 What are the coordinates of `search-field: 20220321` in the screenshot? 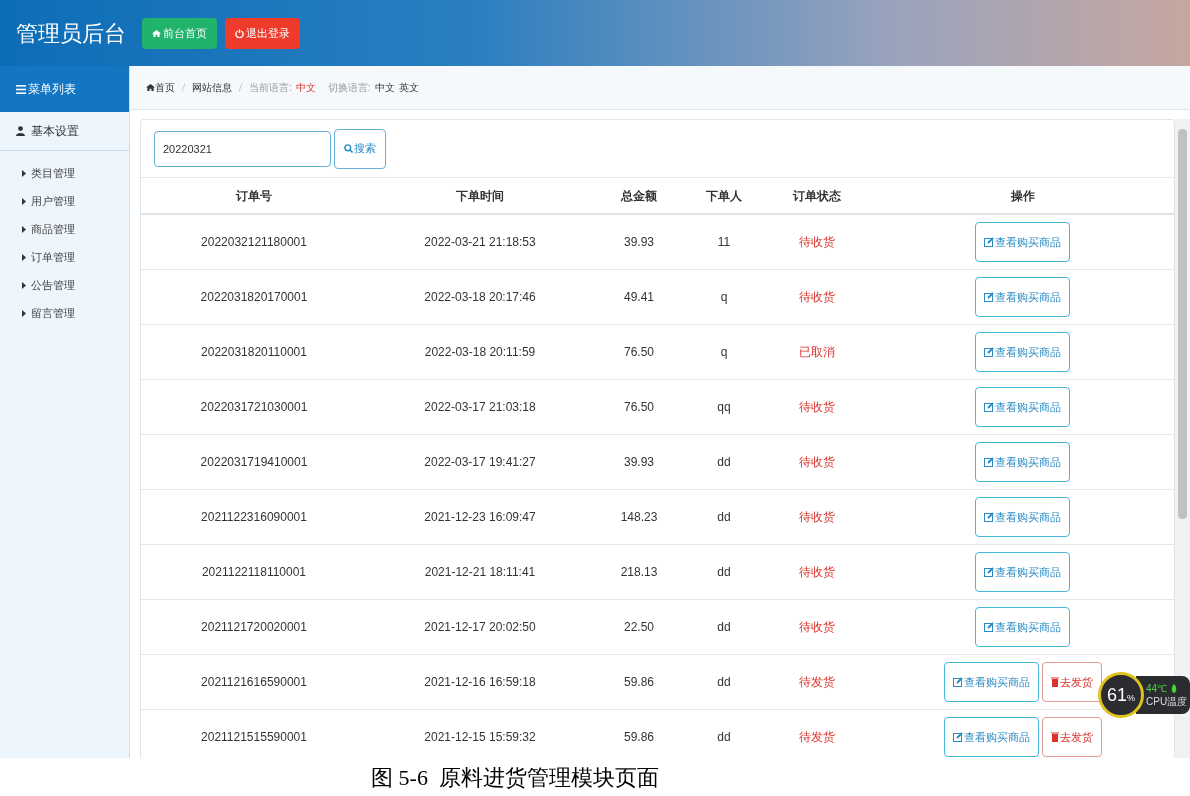 It's located at (242, 148).